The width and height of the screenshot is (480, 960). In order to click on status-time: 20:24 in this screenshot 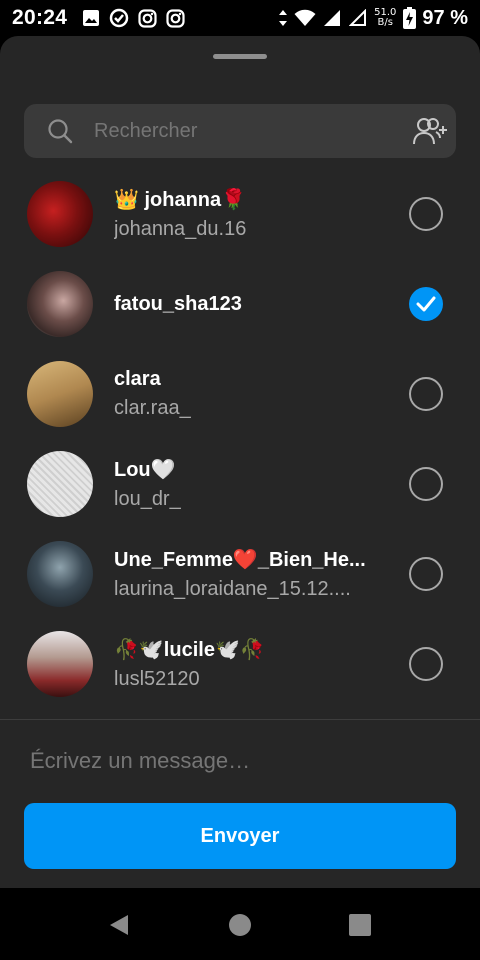, I will do `click(40, 17)`.